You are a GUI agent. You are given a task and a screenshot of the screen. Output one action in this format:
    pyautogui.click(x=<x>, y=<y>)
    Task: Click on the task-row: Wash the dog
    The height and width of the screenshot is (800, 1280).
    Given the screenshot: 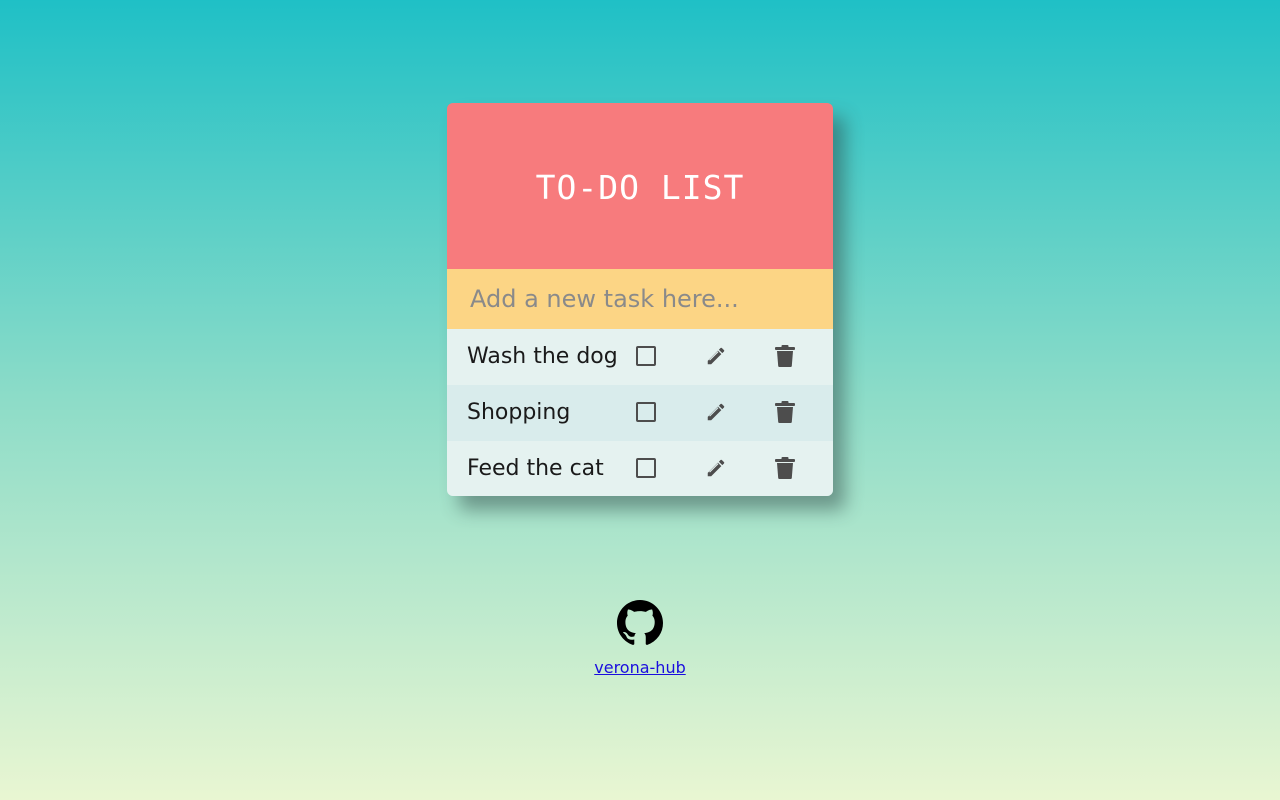 What is the action you would take?
    pyautogui.click(x=640, y=357)
    